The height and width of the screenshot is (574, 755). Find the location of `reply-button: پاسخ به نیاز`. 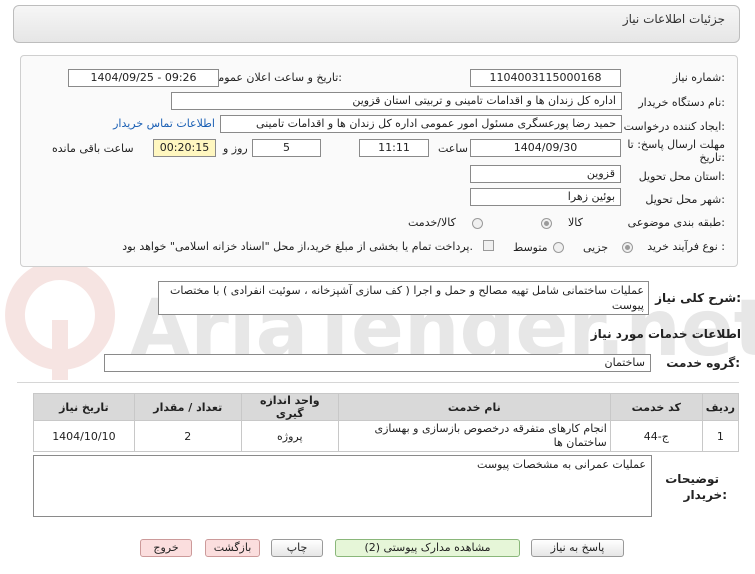

reply-button: پاسخ به نیاز is located at coordinates (577, 548).